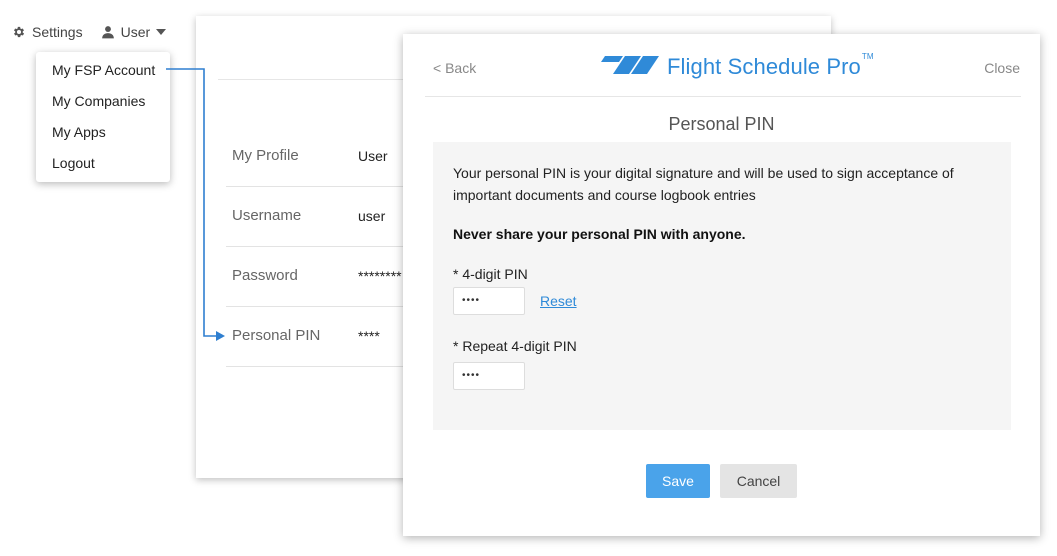 Image resolution: width=1057 pixels, height=556 pixels. Describe the element at coordinates (265, 155) in the screenshot. I see `profile-row-label: My Profile` at that location.